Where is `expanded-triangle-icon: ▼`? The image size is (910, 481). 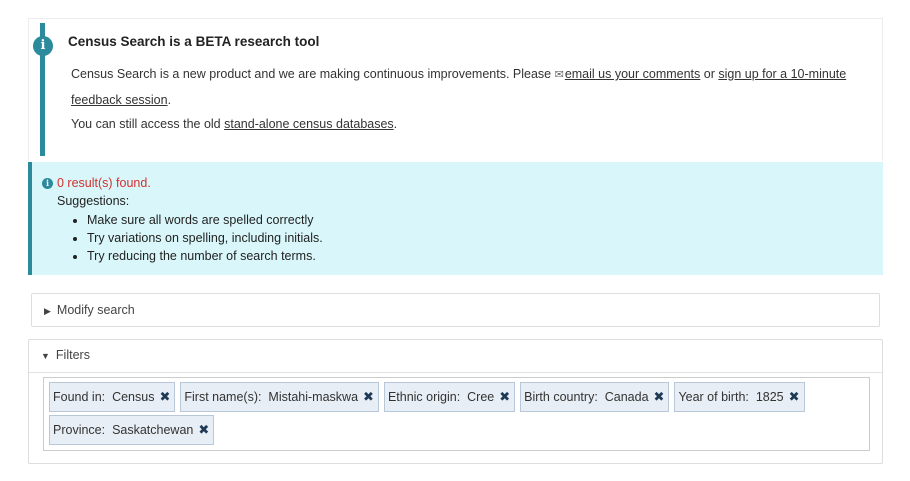 expanded-triangle-icon: ▼ is located at coordinates (45, 356).